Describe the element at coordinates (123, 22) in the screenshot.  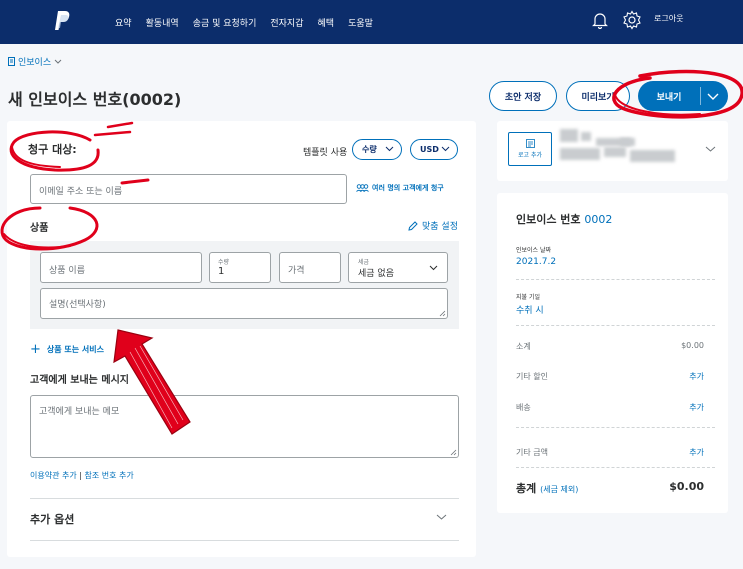
I see `nav-item-summary: 요약` at that location.